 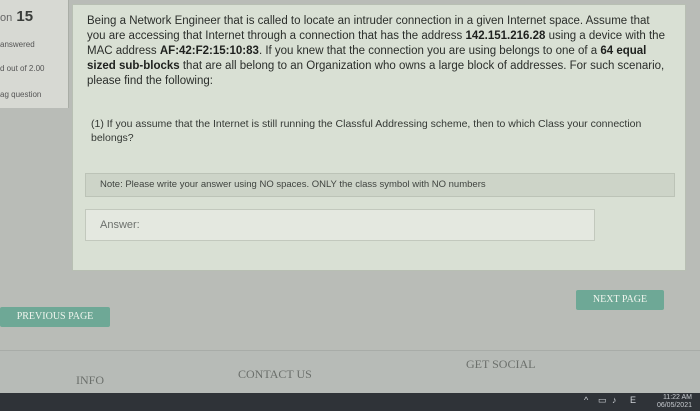 I want to click on question-info-panel: on 15 answered d out of 2.00 ag question, so click(x=34, y=54).